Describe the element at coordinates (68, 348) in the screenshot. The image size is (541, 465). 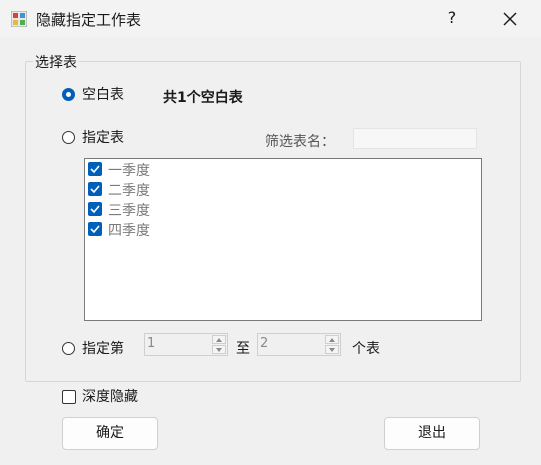
I see `radio-range` at that location.